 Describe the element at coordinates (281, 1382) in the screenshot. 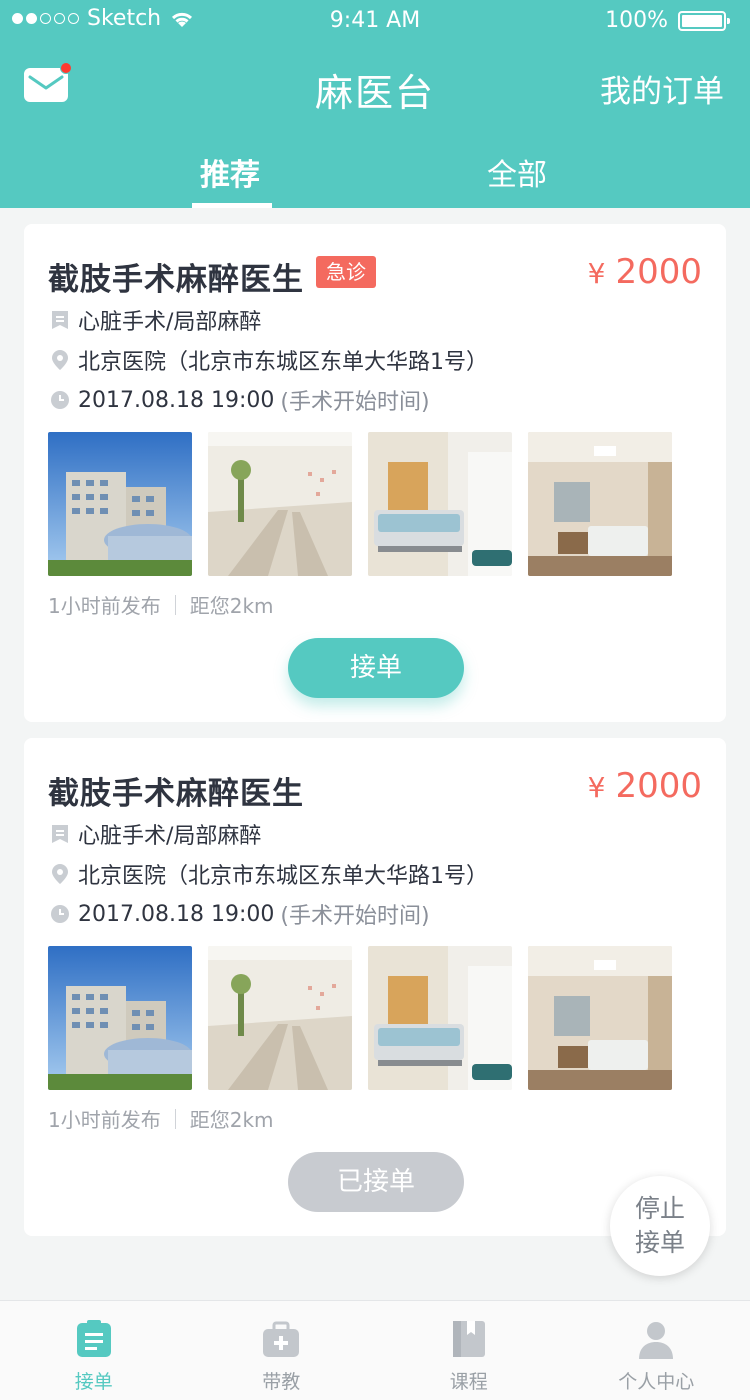

I see `nav-label-teaching: 带教` at that location.